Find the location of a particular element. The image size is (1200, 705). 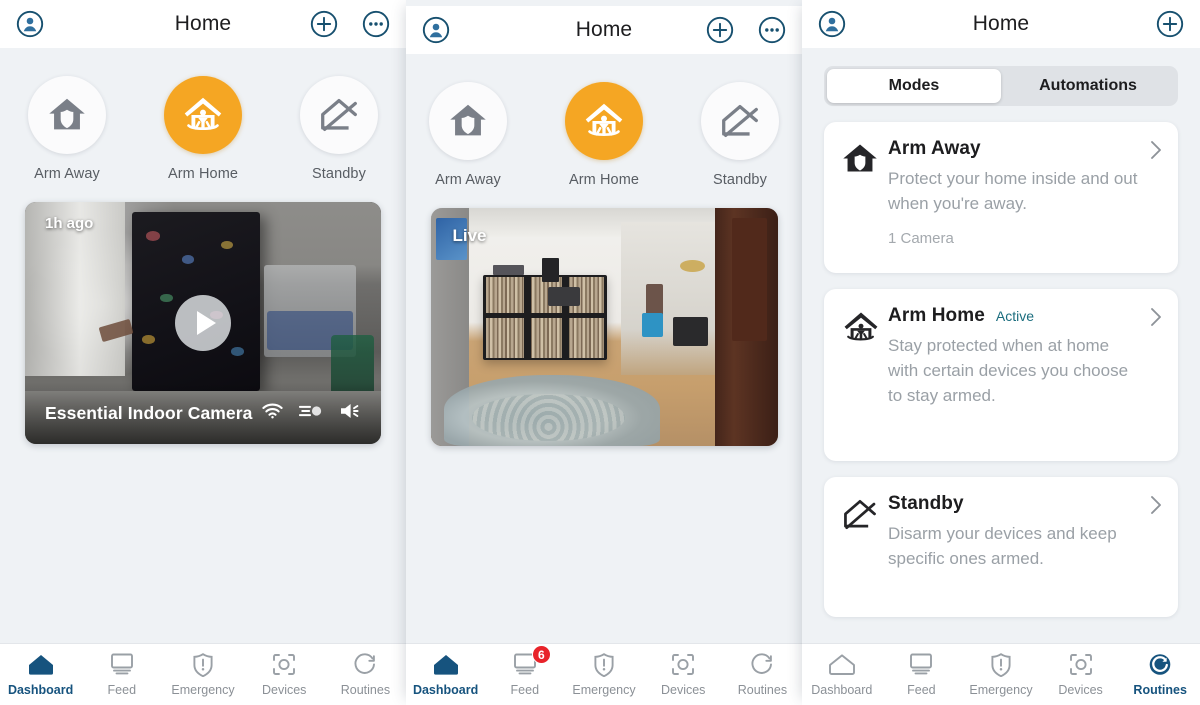

camera-card-recording: 1h ago Essential Indoor Camera is located at coordinates (203, 323).